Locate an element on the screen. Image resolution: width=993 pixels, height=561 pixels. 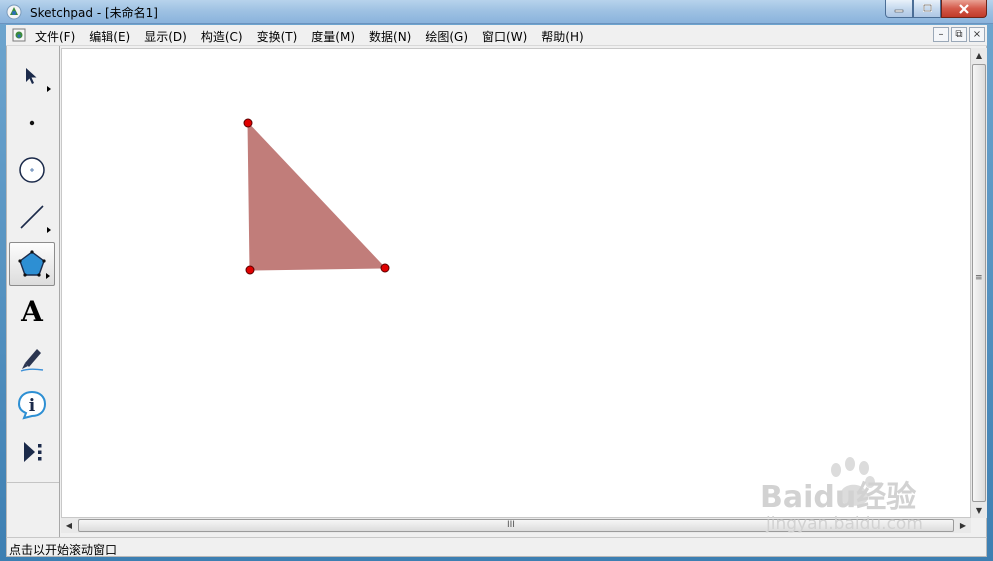
bottom-left-vertex is located at coordinates (250, 270).